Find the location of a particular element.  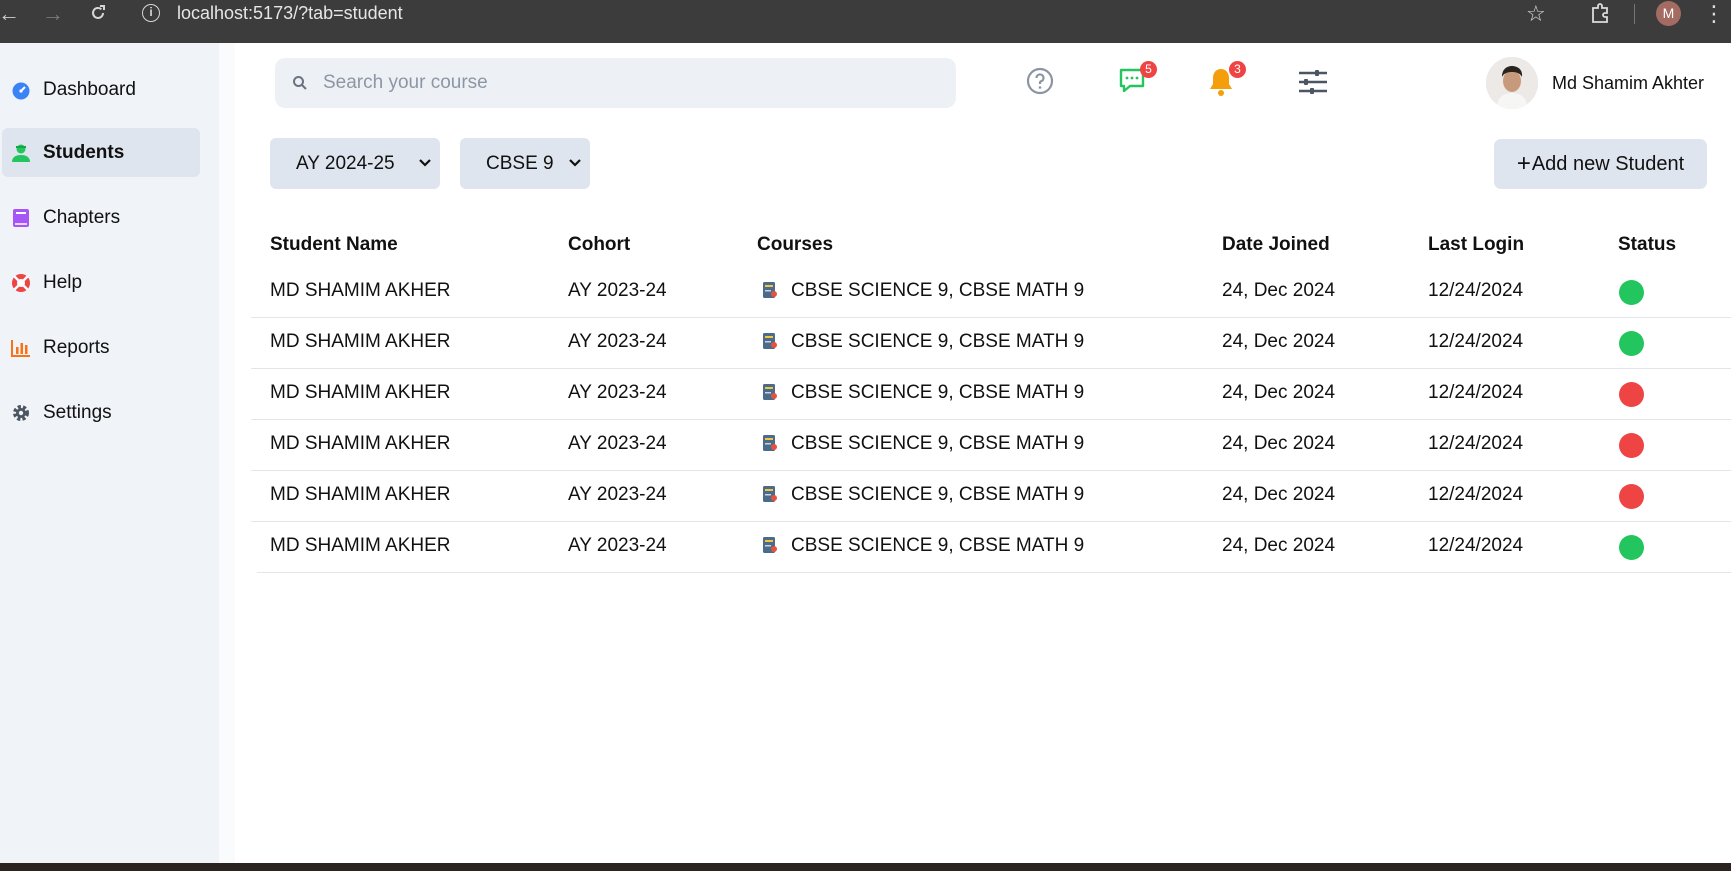

messages-count-badge: 5 is located at coordinates (1148, 69).